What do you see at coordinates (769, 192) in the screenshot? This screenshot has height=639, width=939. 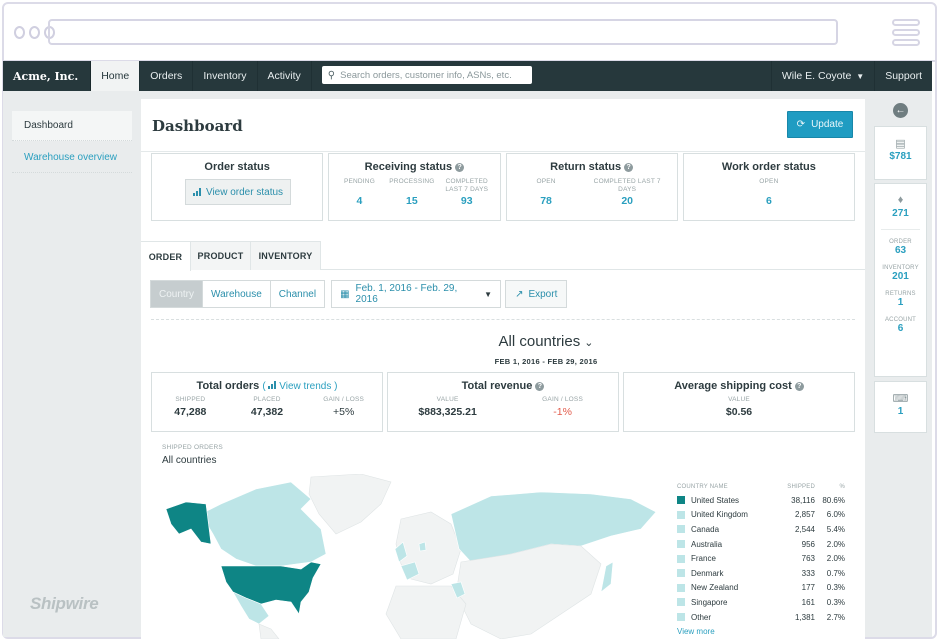 I see `metric-open: OPEN 6` at bounding box center [769, 192].